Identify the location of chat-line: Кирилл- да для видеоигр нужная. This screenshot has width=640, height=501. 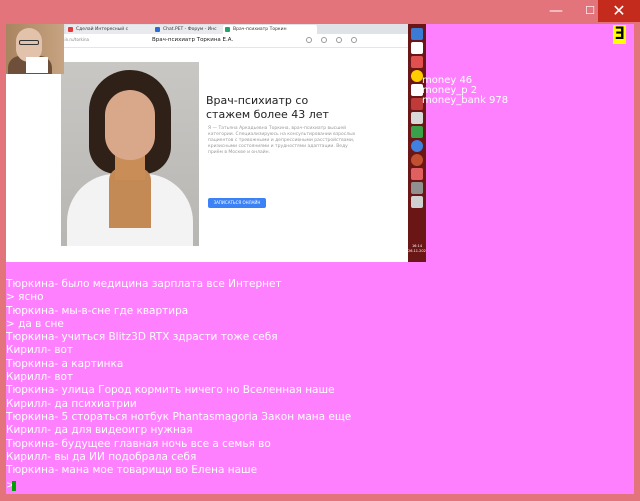
(99, 430).